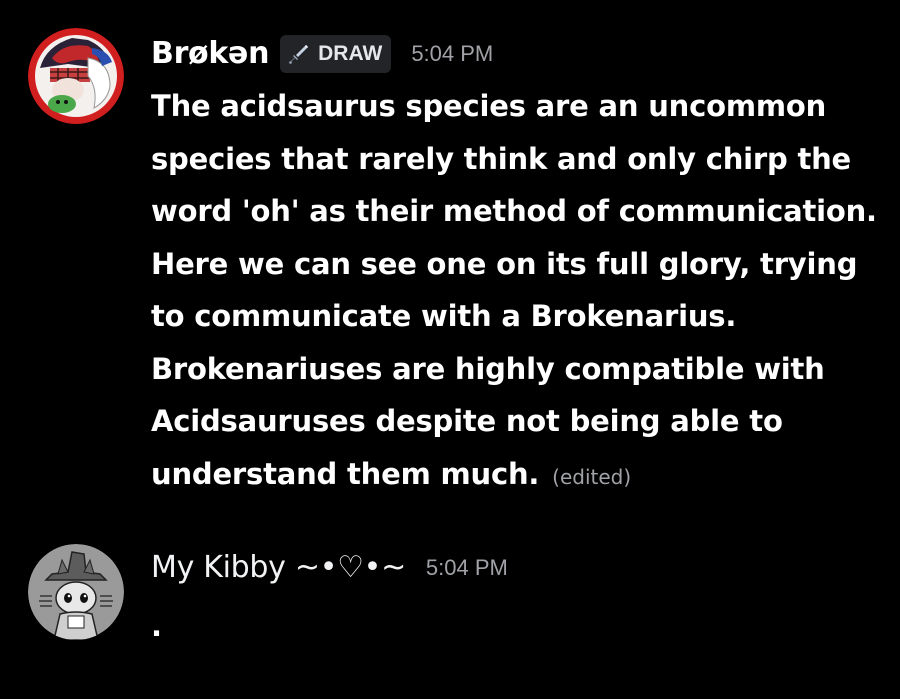 The width and height of the screenshot is (900, 699). I want to click on role-tag: DRAW, so click(336, 54).